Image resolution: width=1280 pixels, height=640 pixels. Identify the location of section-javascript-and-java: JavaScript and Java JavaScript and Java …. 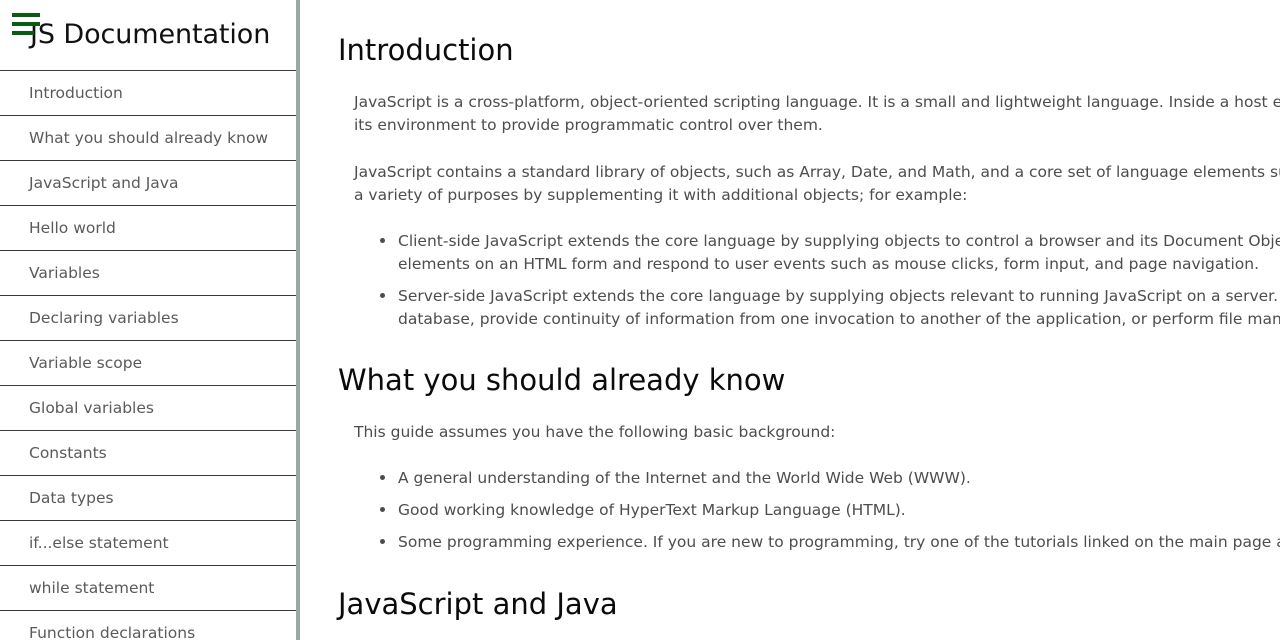
(809, 597).